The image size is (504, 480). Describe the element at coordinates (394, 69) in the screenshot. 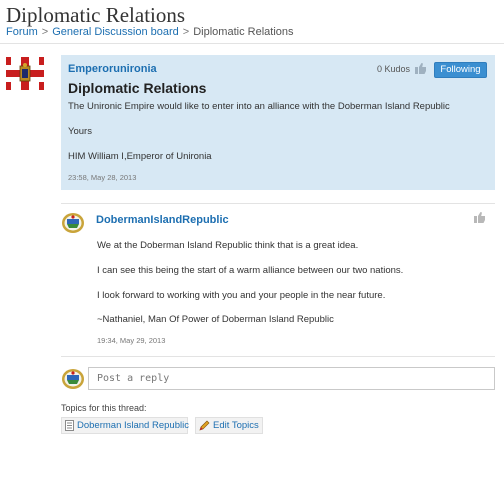

I see `kudos-count: 0 Kudos` at that location.